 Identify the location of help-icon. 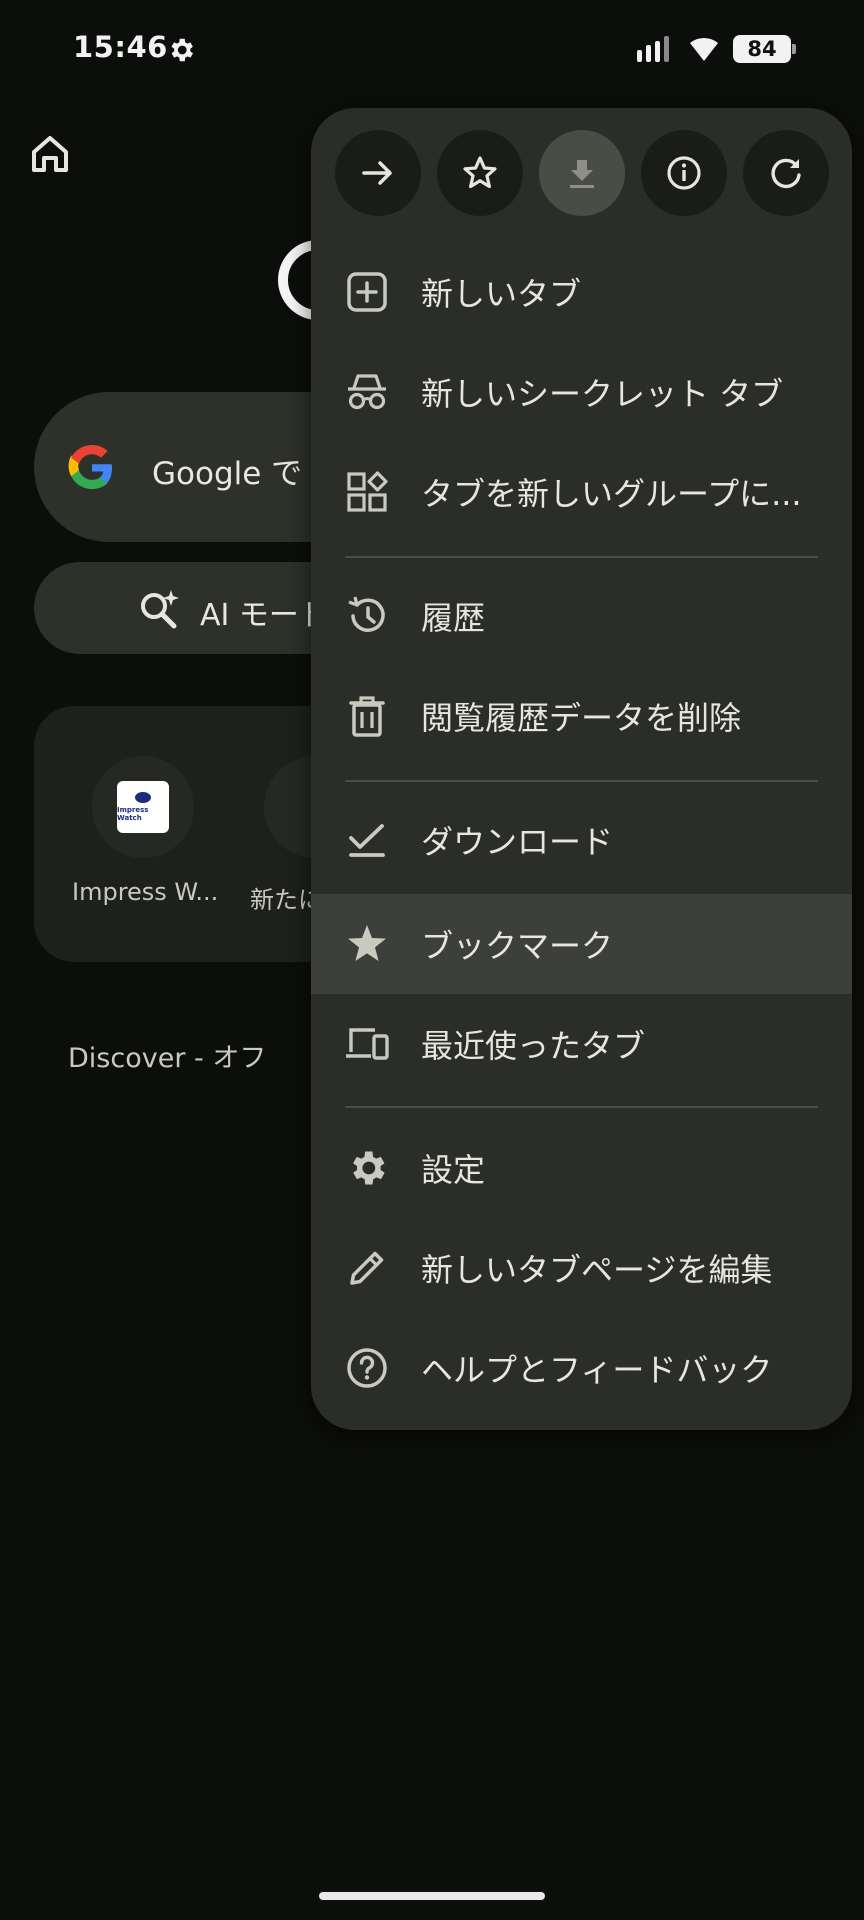
(367, 1368).